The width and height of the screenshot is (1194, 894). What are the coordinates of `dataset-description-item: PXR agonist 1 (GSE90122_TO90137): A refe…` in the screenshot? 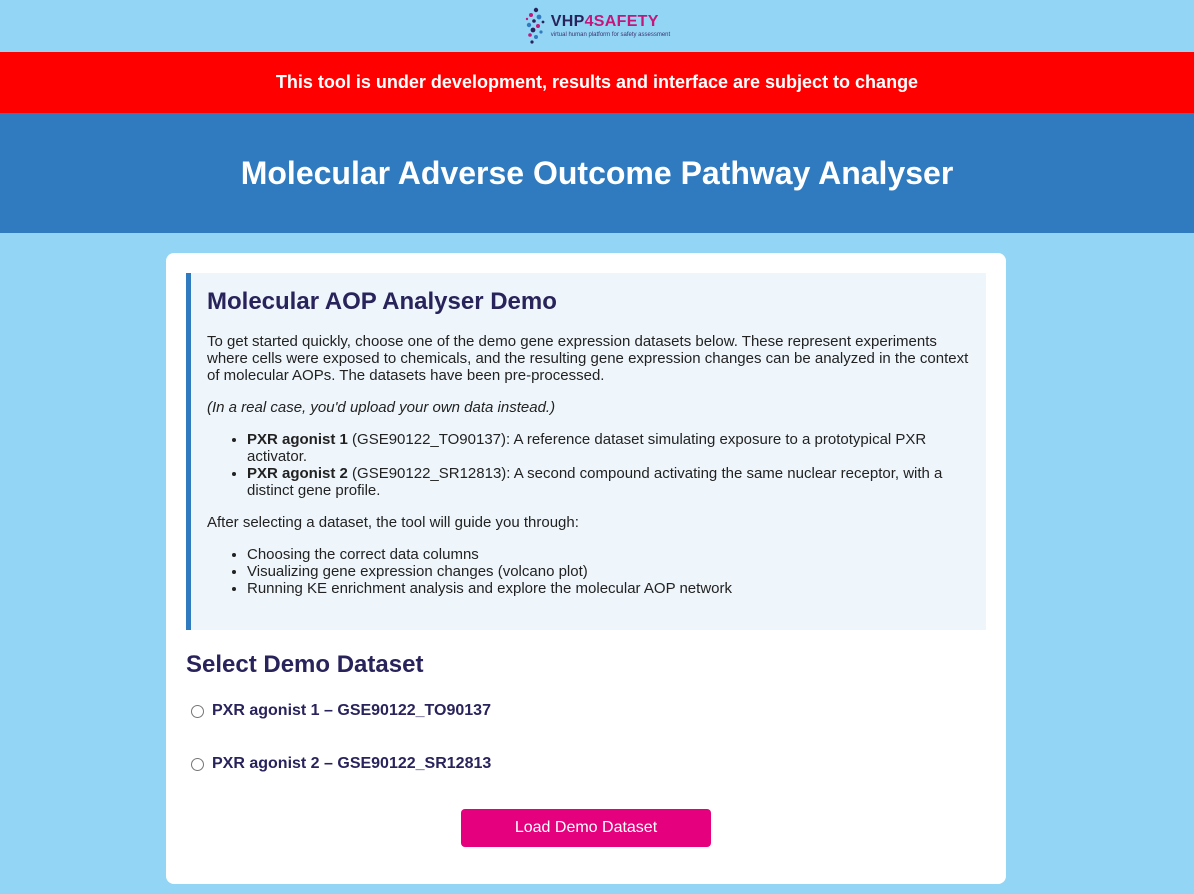 It's located at (608, 448).